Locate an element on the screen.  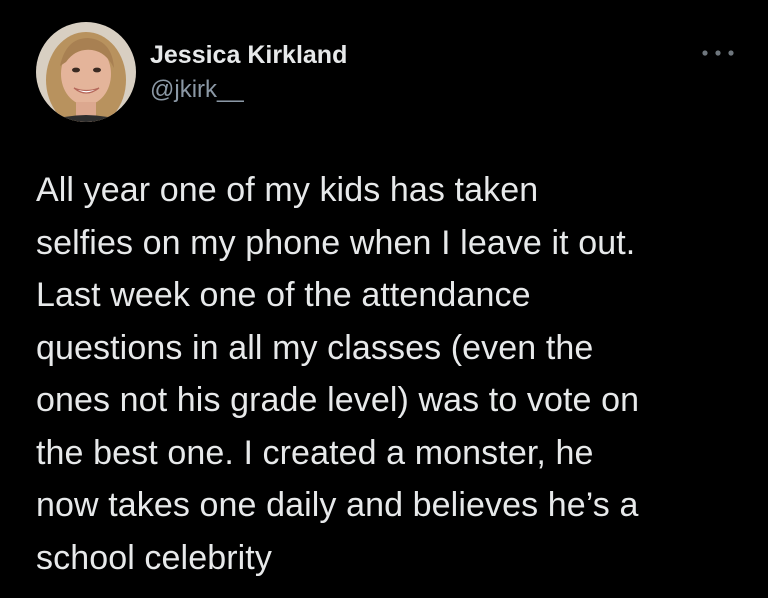
author-display-name: Jessica Kirkland is located at coordinates (350, 55).